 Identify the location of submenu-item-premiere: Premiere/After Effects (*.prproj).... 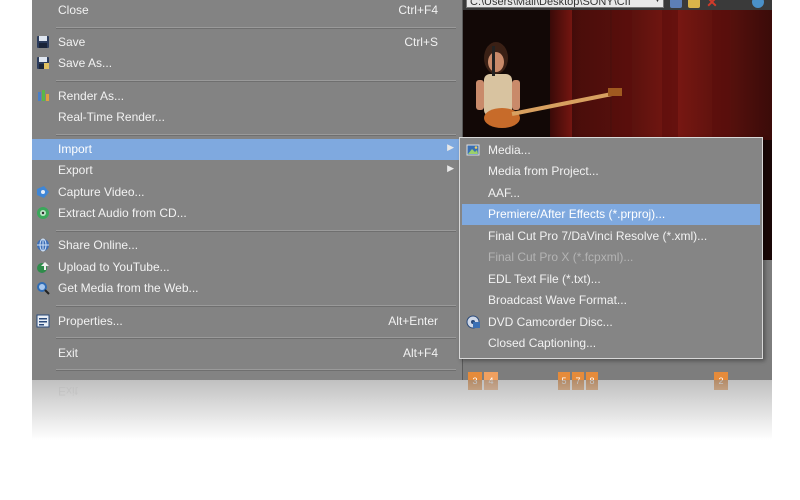
(611, 214).